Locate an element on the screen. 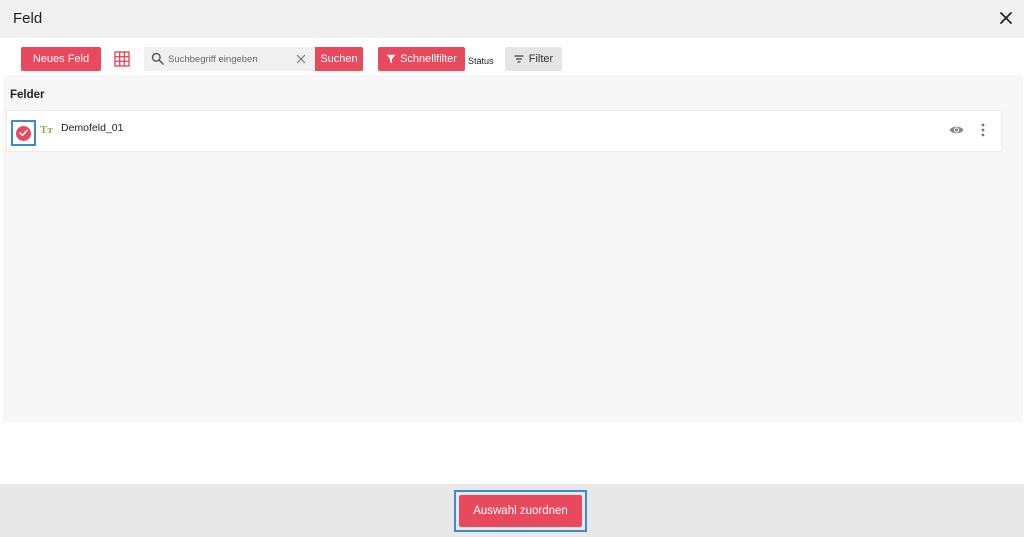  more-vertical-icon is located at coordinates (983, 130).